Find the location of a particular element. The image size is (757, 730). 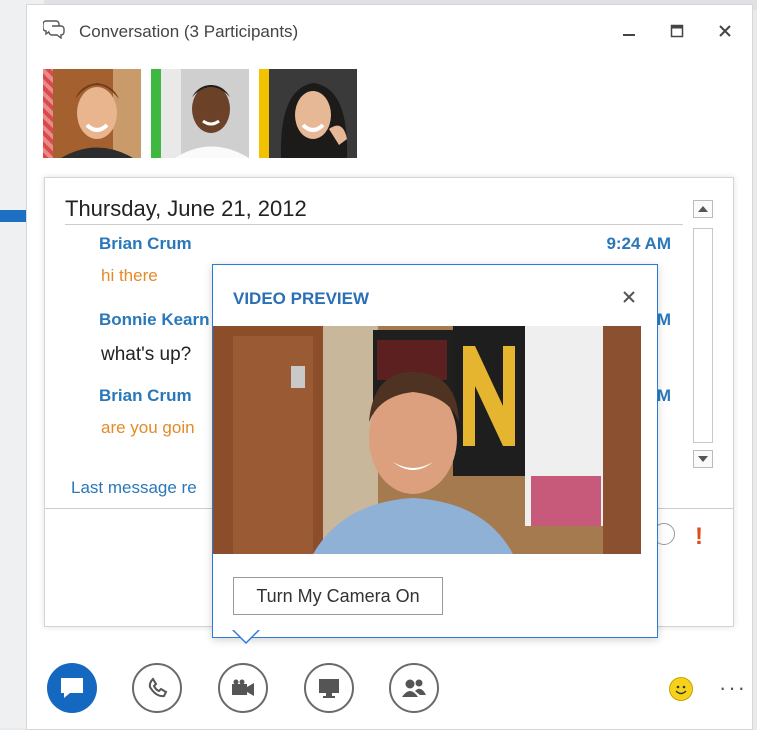

chat-bubble-icon is located at coordinates (72, 688).